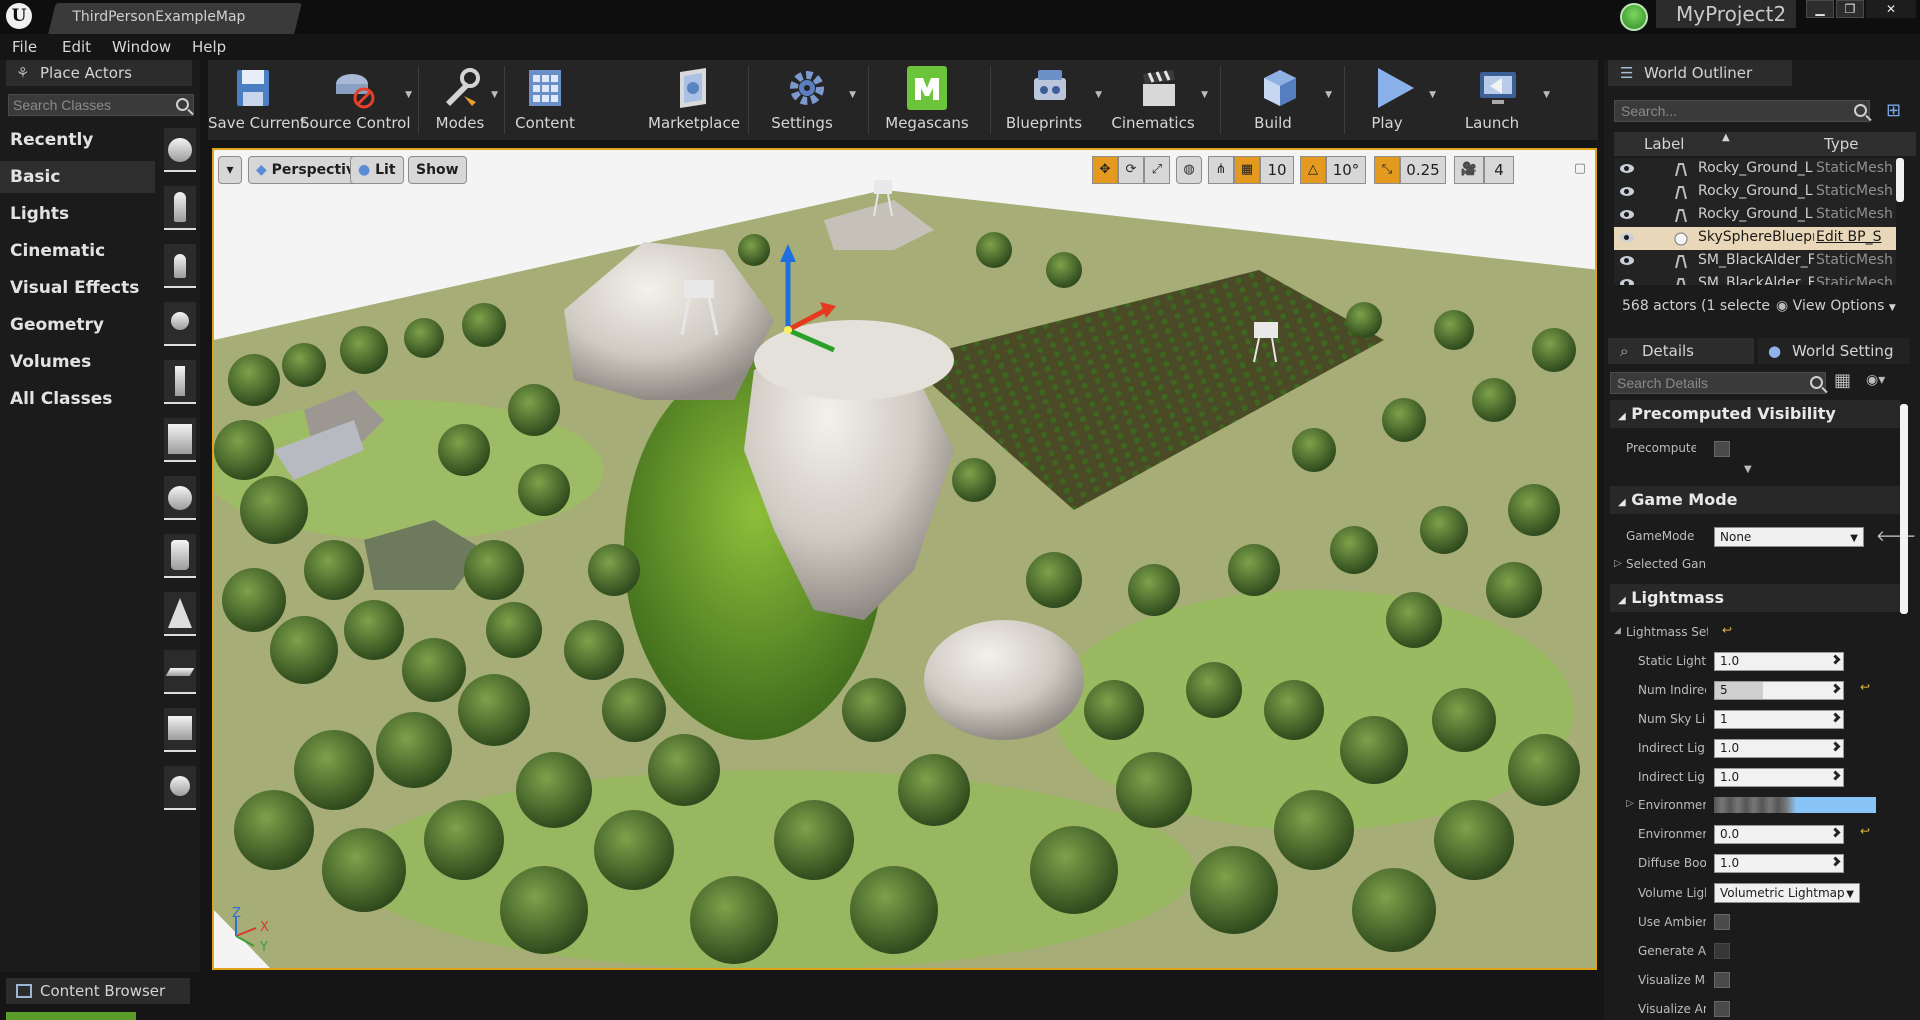  I want to click on megascans-button: Megascans, so click(927, 100).